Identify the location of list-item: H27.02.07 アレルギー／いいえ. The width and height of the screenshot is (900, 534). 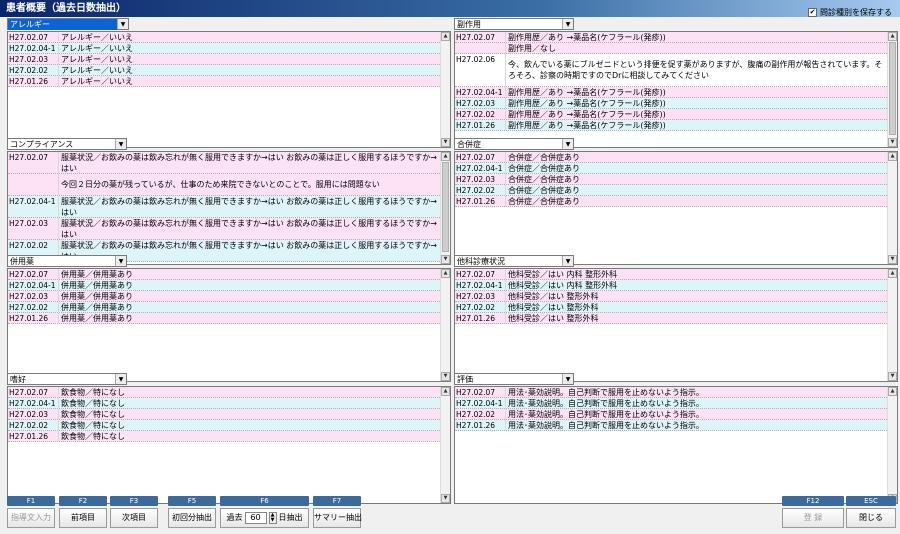
(224, 37).